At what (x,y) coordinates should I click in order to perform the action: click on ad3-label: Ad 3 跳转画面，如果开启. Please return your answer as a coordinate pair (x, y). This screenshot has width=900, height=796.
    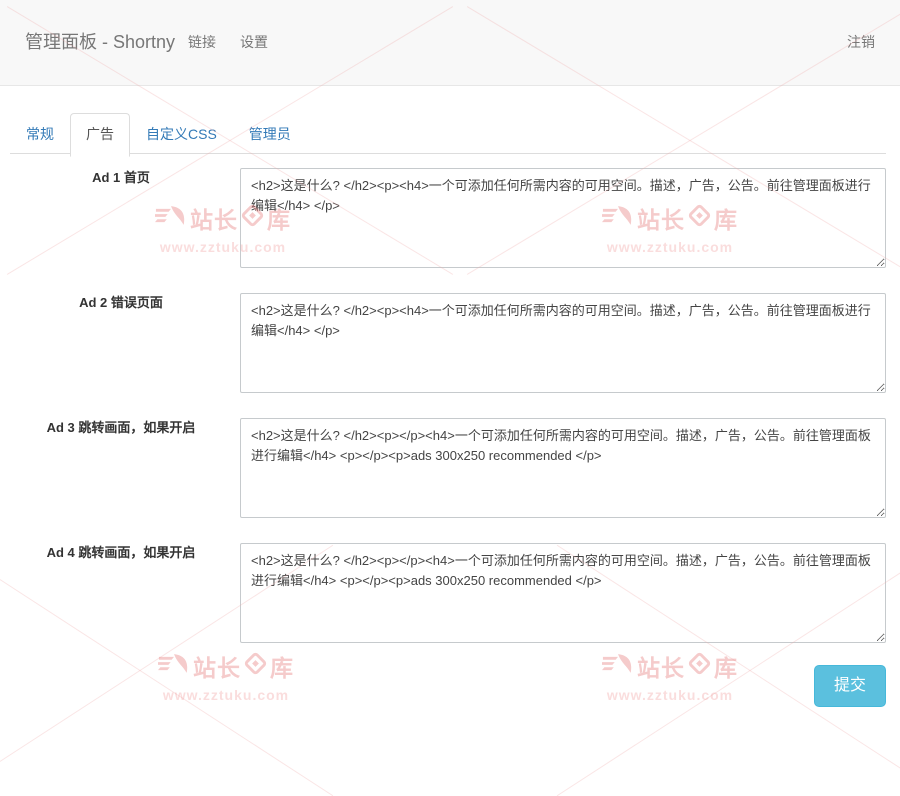
    Looking at the image, I should click on (121, 427).